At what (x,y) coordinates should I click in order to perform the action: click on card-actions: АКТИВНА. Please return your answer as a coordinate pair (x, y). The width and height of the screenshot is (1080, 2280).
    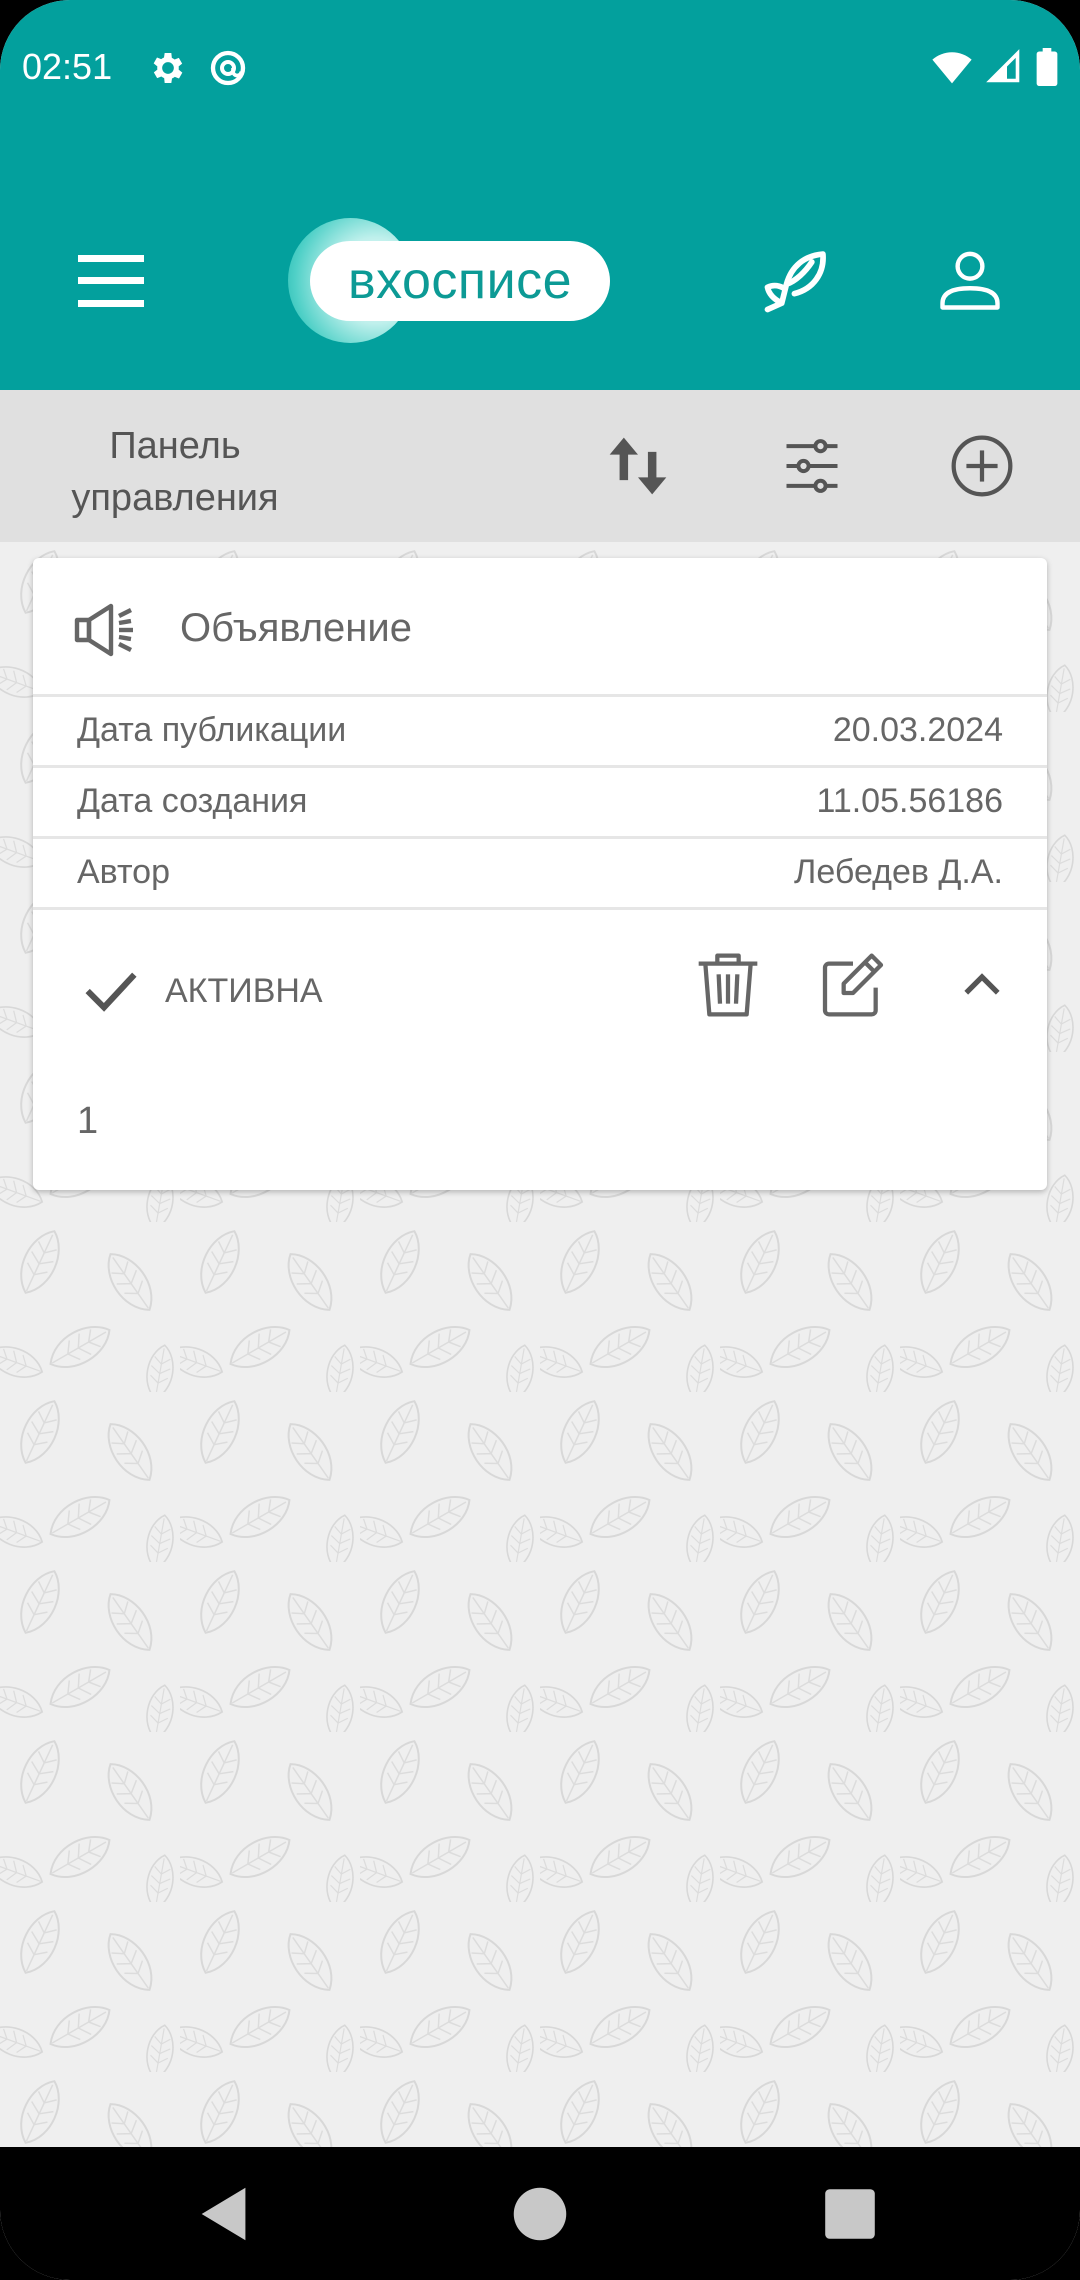
    Looking at the image, I should click on (540, 988).